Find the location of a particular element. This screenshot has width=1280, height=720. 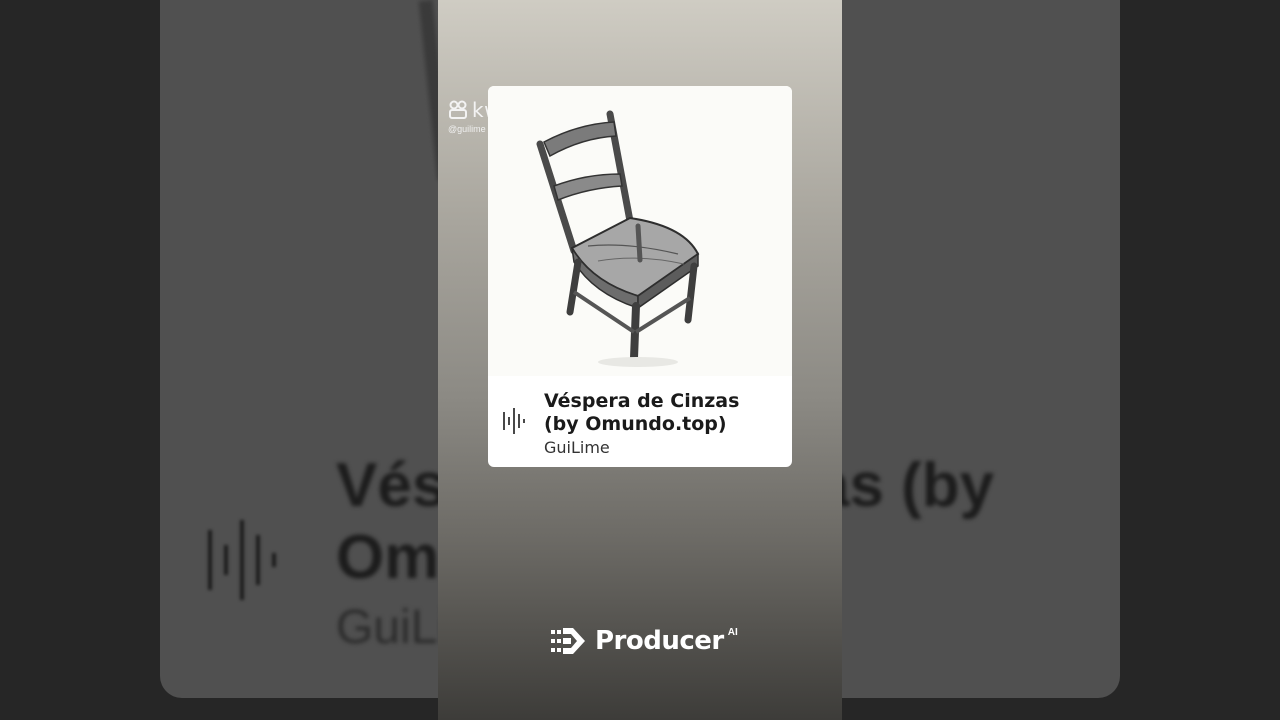

kwai-handle: @guilime is located at coordinates (467, 129).